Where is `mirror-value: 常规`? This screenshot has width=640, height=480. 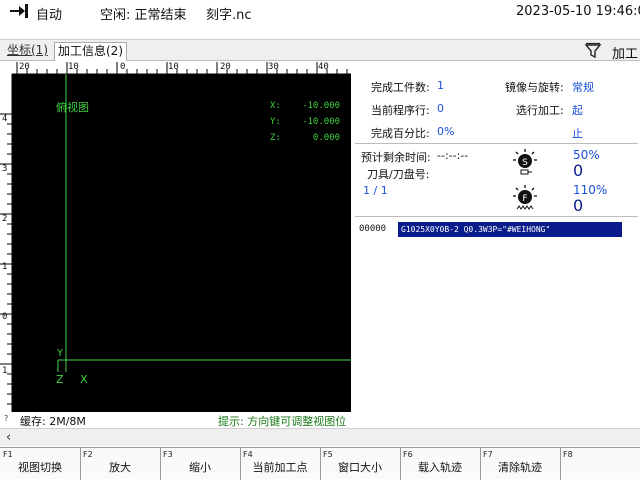
mirror-value: 常规 is located at coordinates (583, 87).